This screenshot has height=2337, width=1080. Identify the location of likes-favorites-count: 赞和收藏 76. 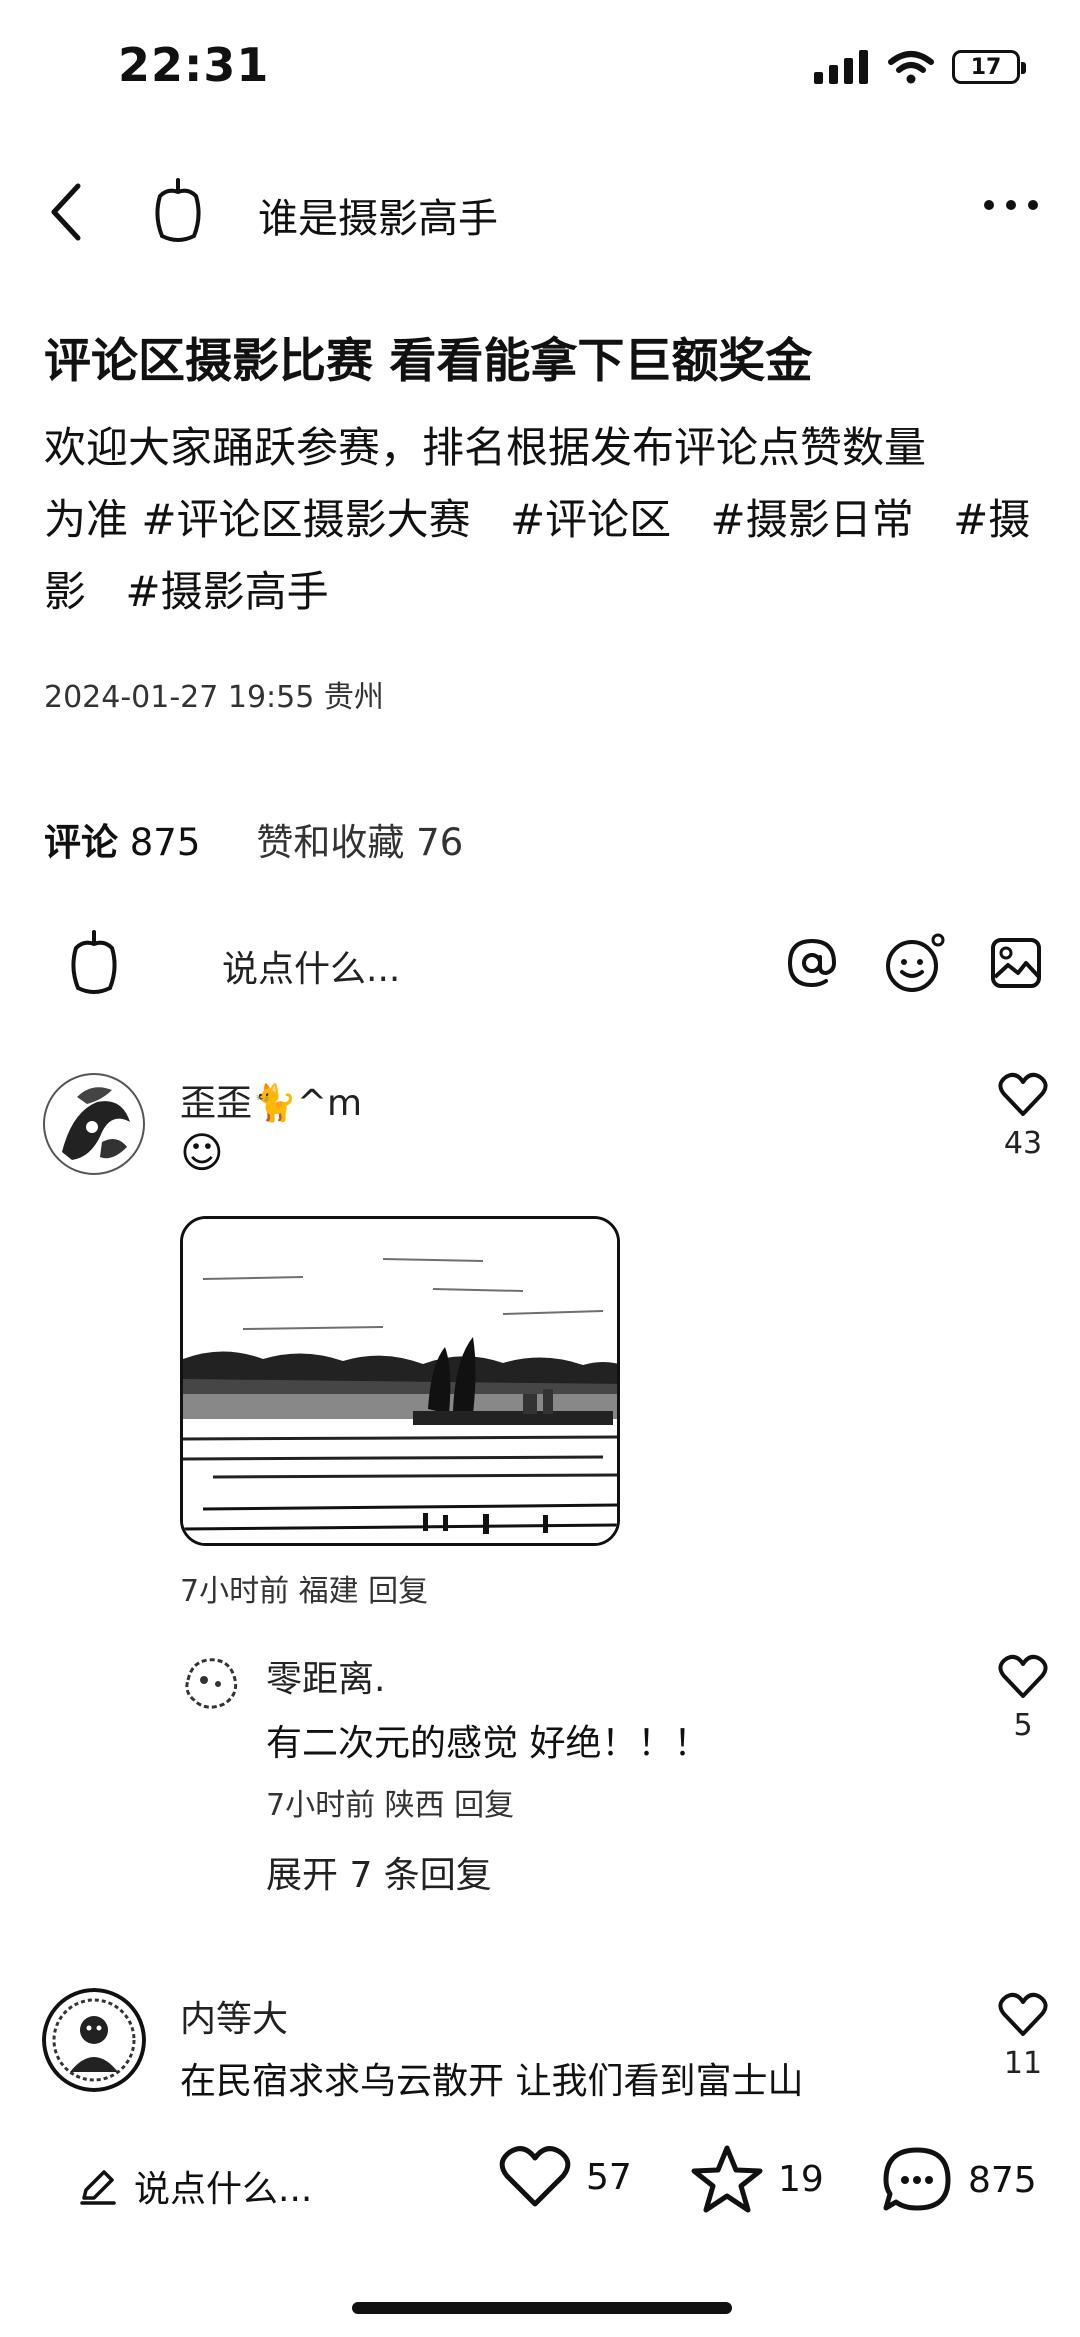
(359, 839).